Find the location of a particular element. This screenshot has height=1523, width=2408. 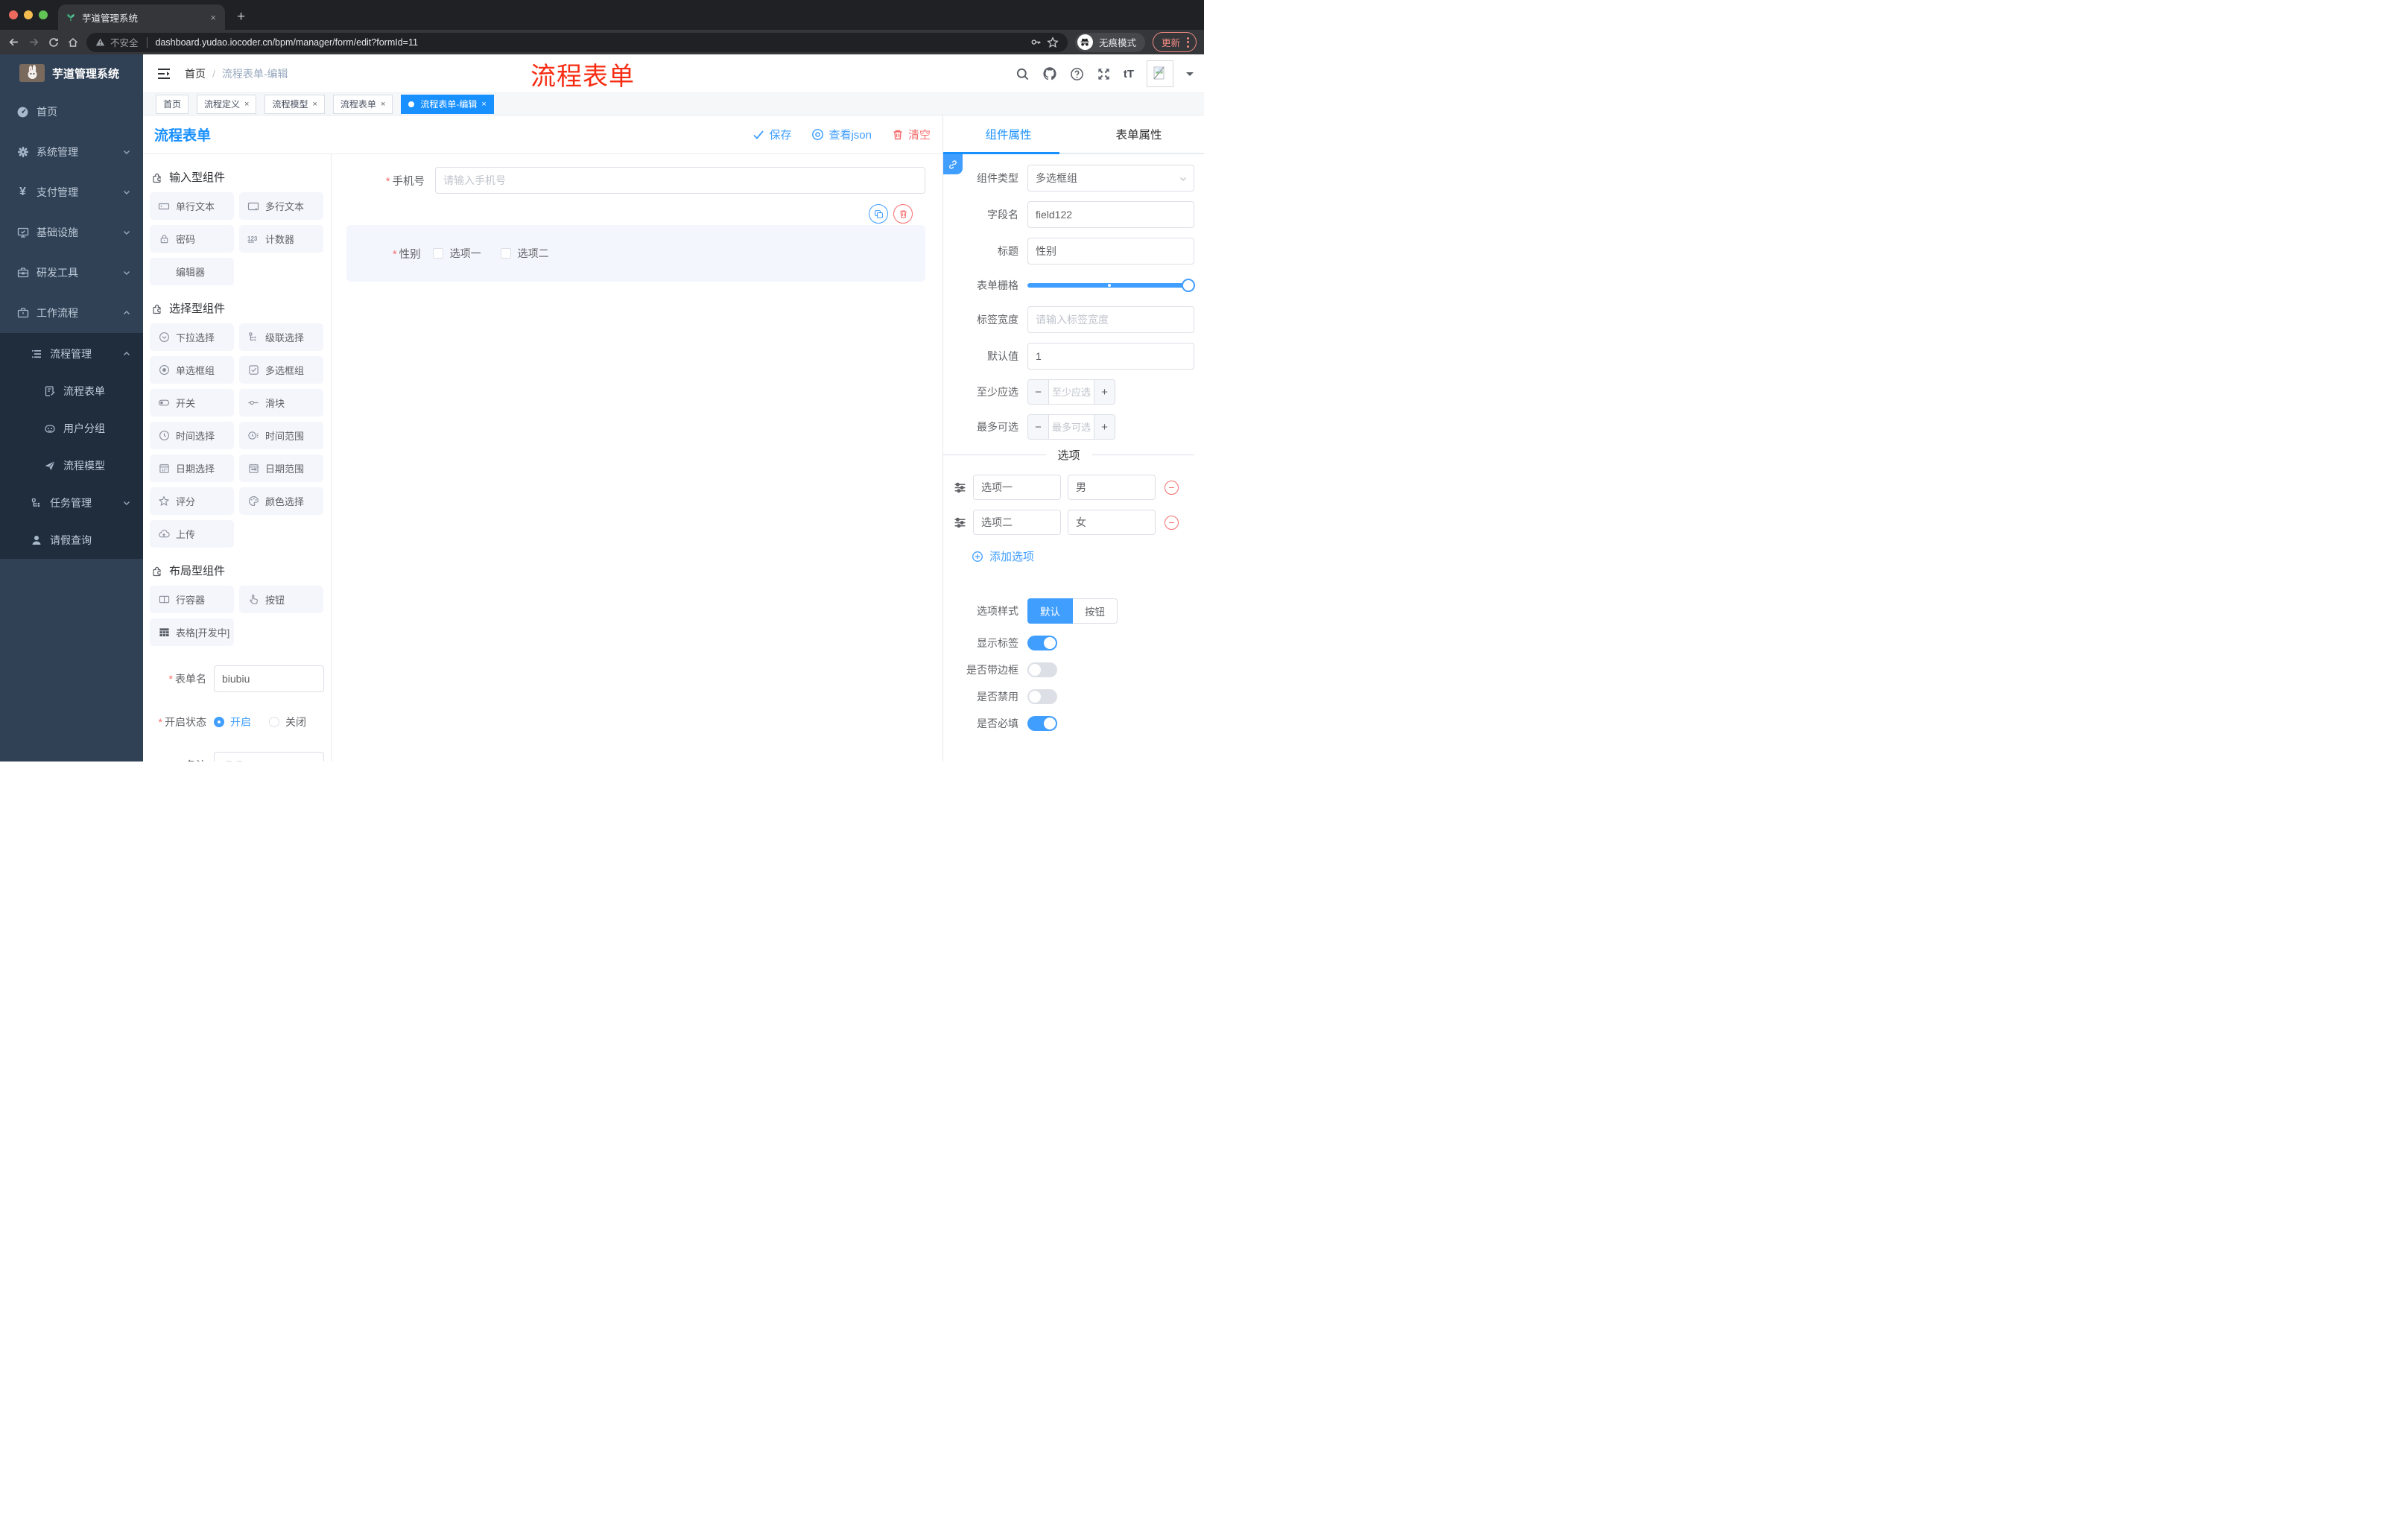

comp-item-date-range: 日期范围 is located at coordinates (281, 469).